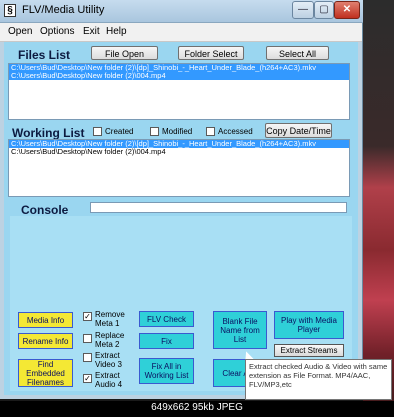  Describe the element at coordinates (45, 320) in the screenshot. I see `media-info-button: Media Info` at that location.